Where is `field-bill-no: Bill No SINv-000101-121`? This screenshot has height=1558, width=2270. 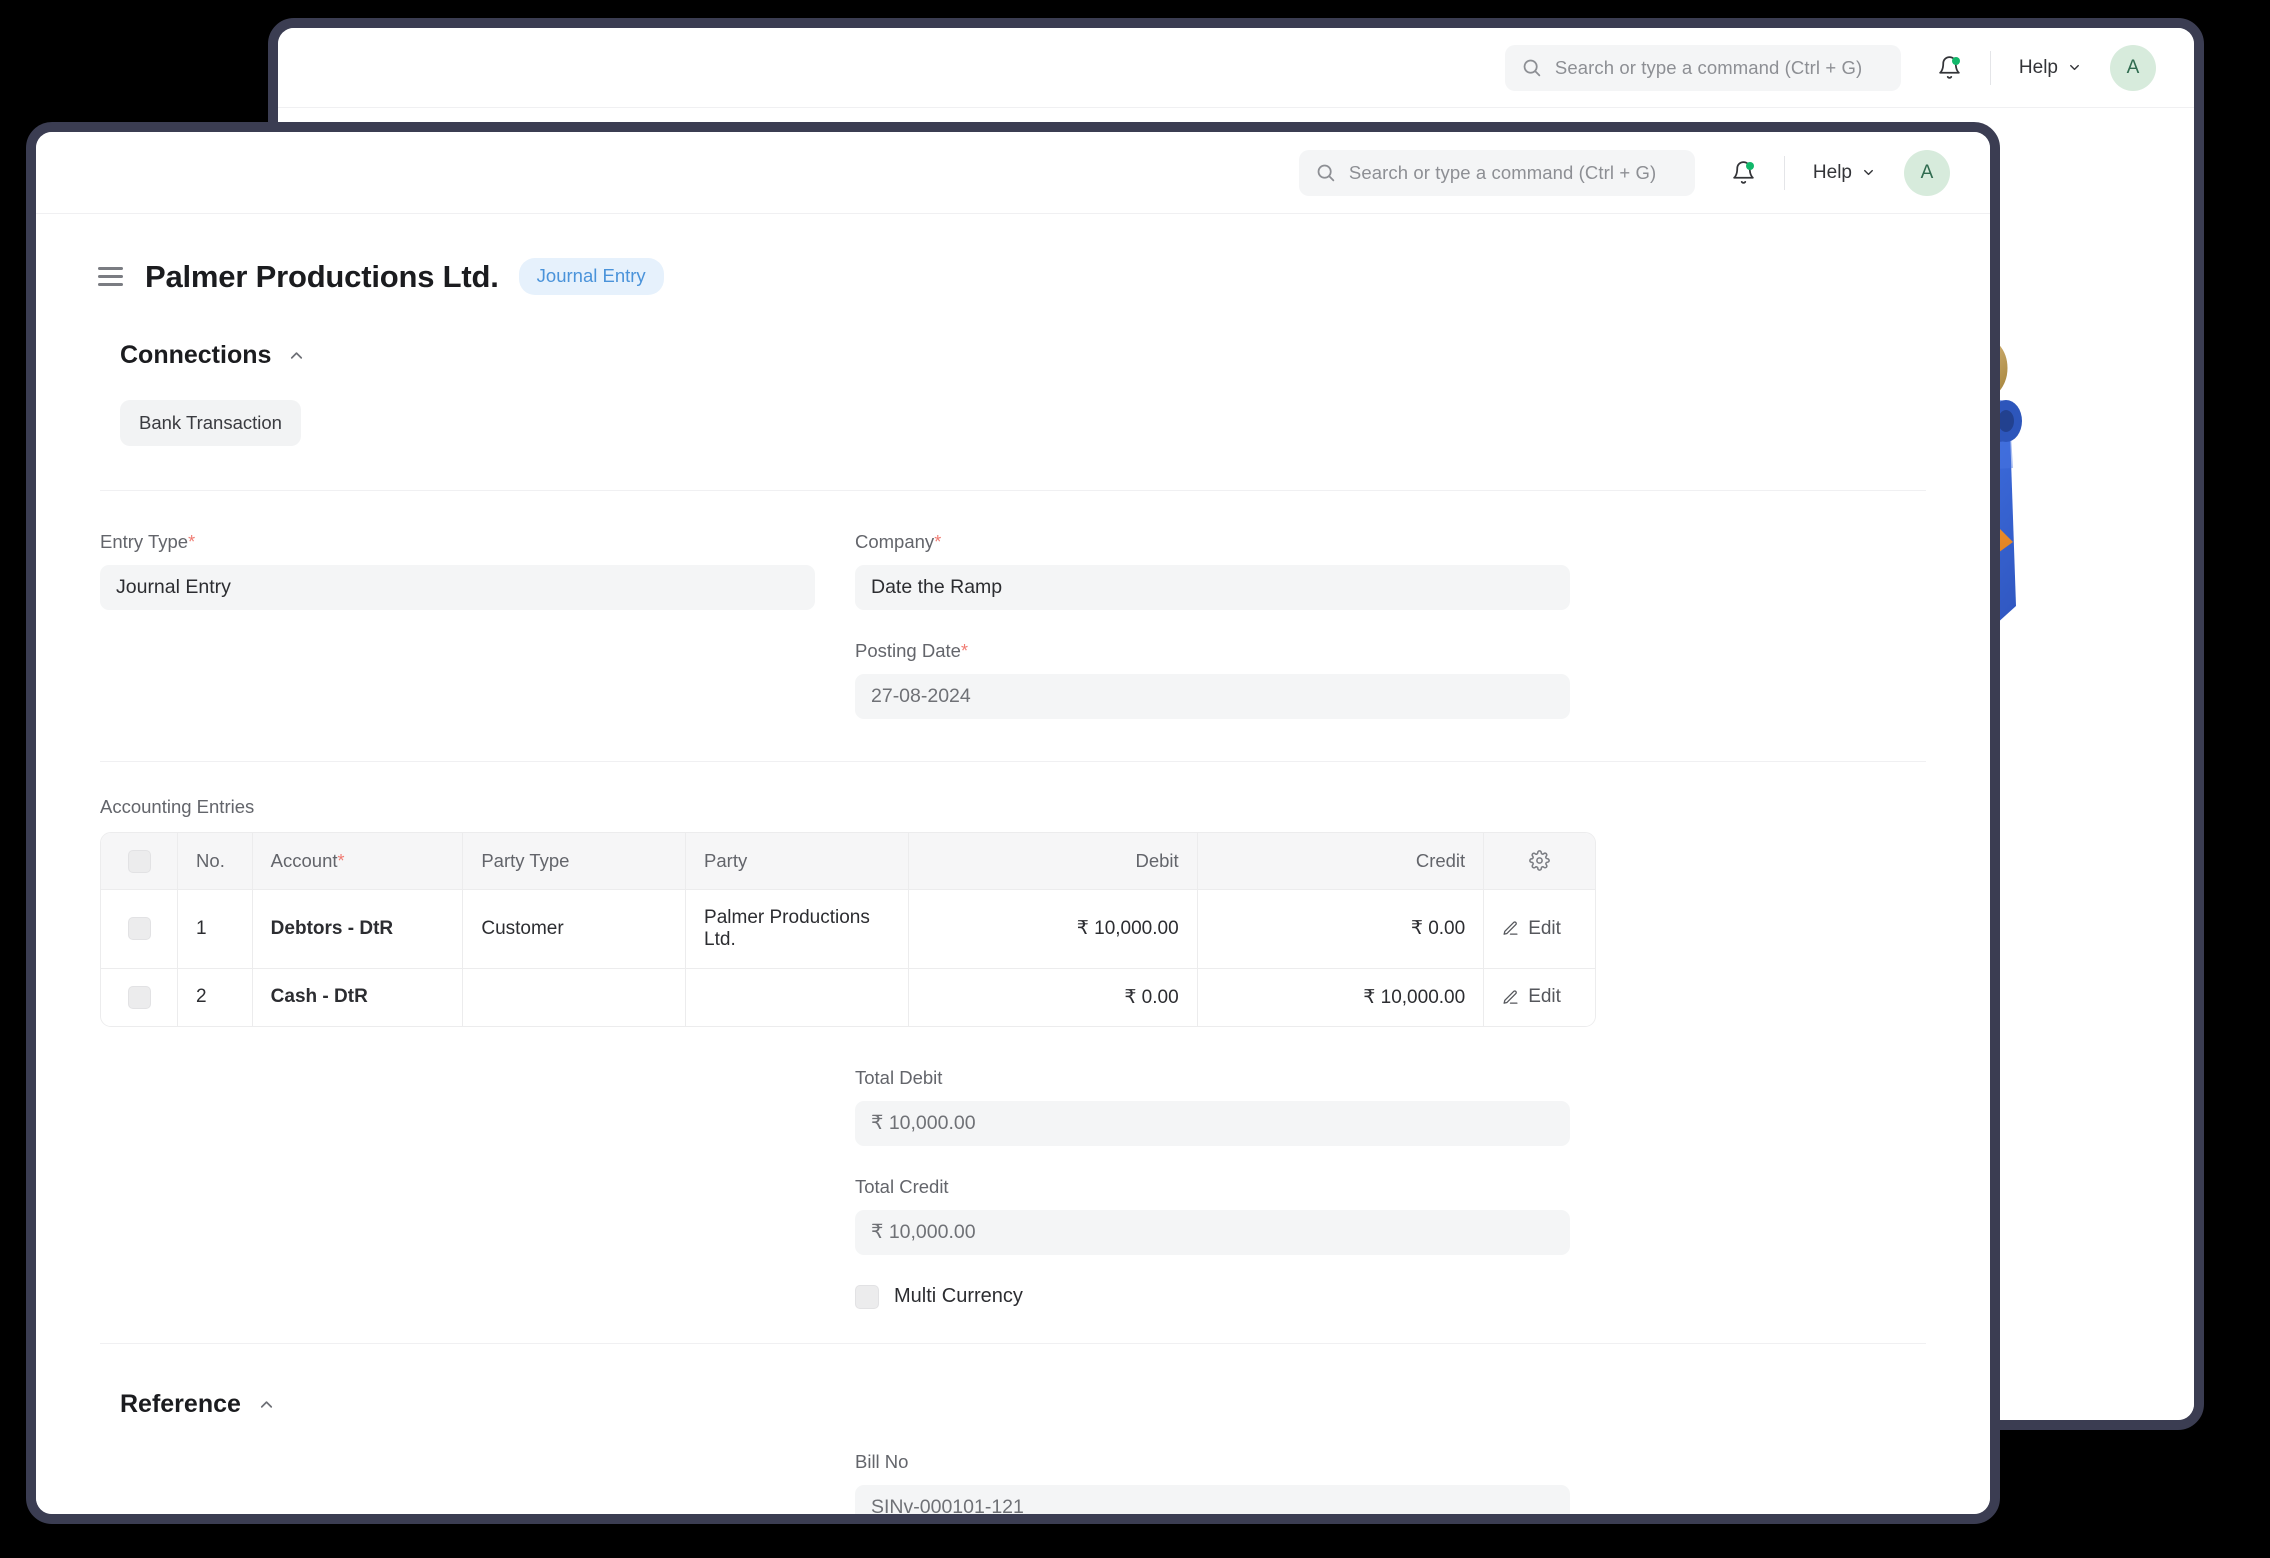 field-bill-no: Bill No SINv-000101-121 is located at coordinates (1212, 1482).